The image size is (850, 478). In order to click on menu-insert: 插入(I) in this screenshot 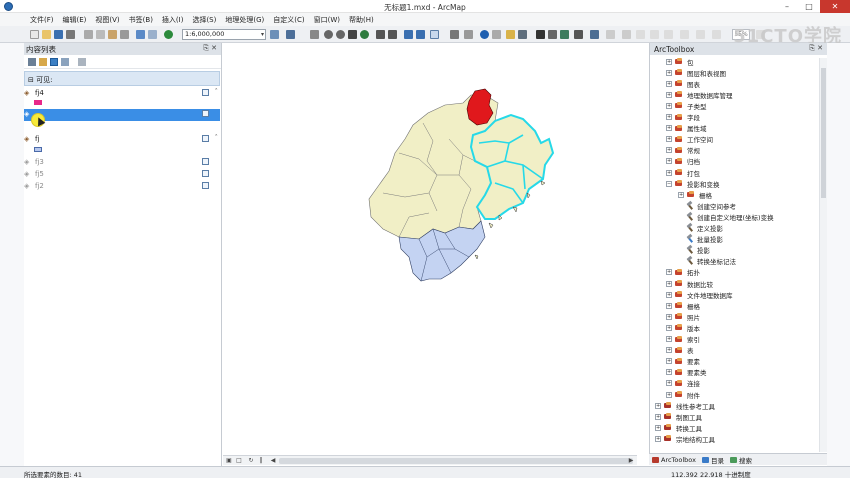, I will do `click(173, 20)`.